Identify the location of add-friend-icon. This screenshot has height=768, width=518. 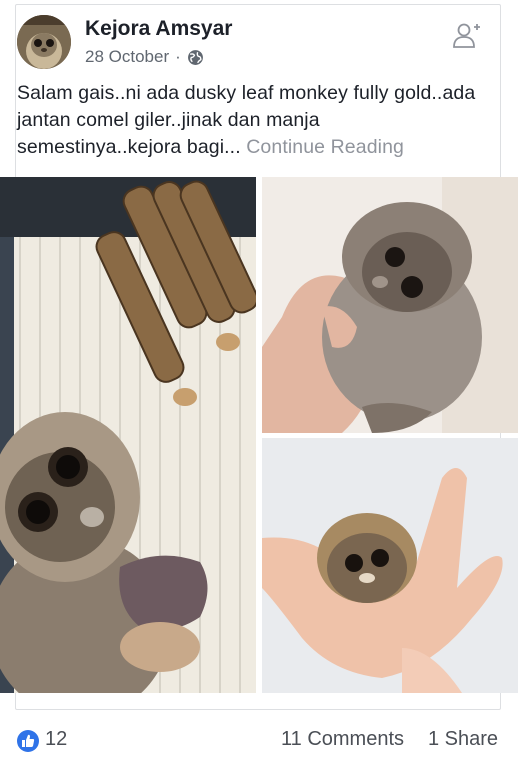
(466, 36).